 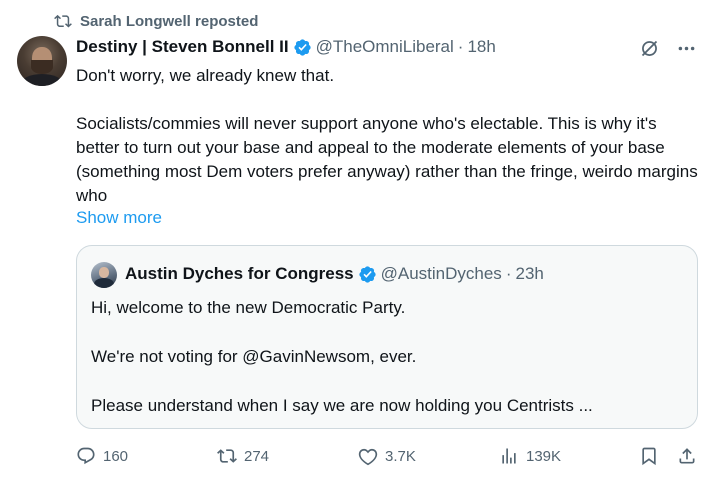 I want to click on bookmark-button, so click(x=649, y=456).